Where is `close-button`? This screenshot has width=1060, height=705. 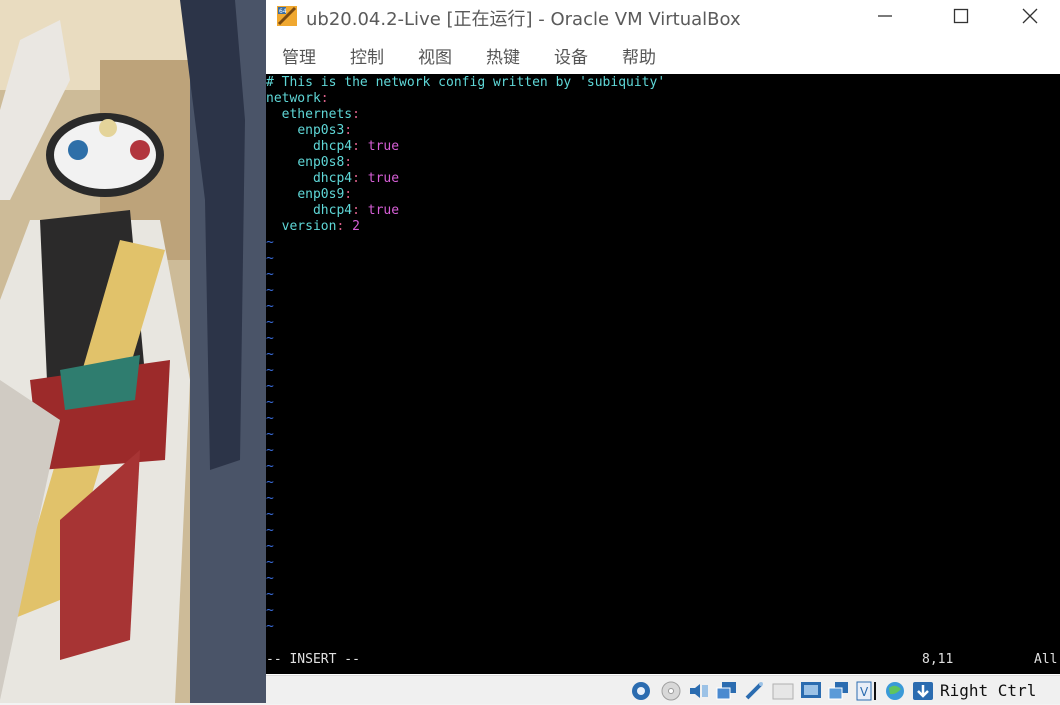
close-button is located at coordinates (1030, 16).